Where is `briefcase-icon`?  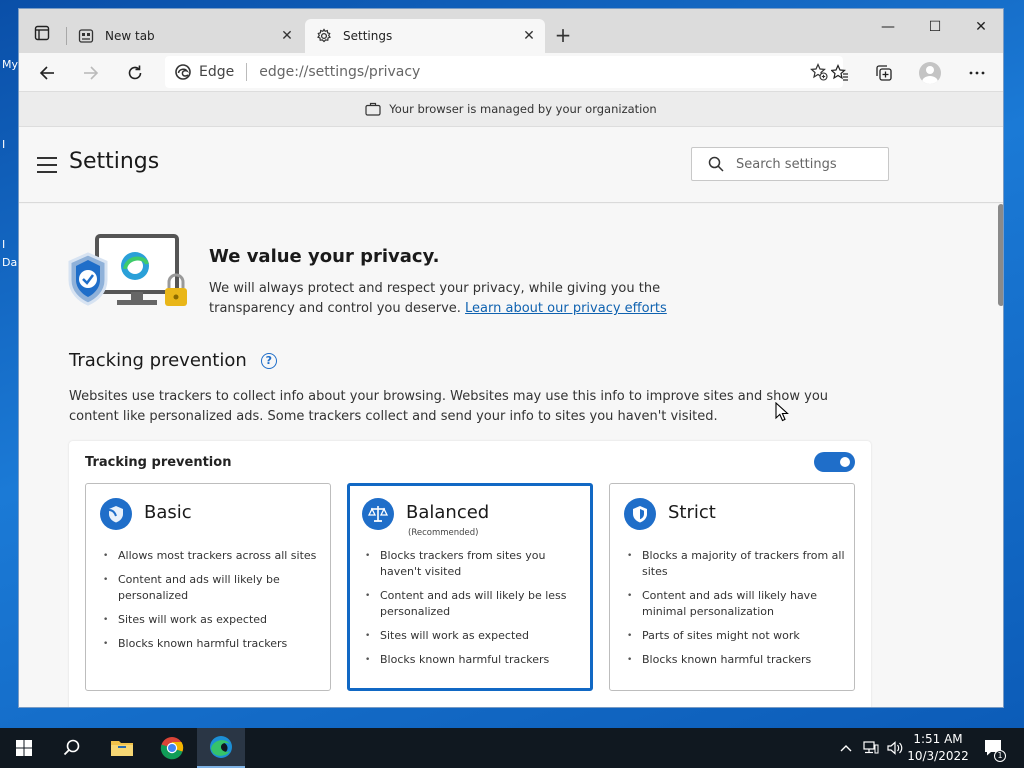 briefcase-icon is located at coordinates (373, 109).